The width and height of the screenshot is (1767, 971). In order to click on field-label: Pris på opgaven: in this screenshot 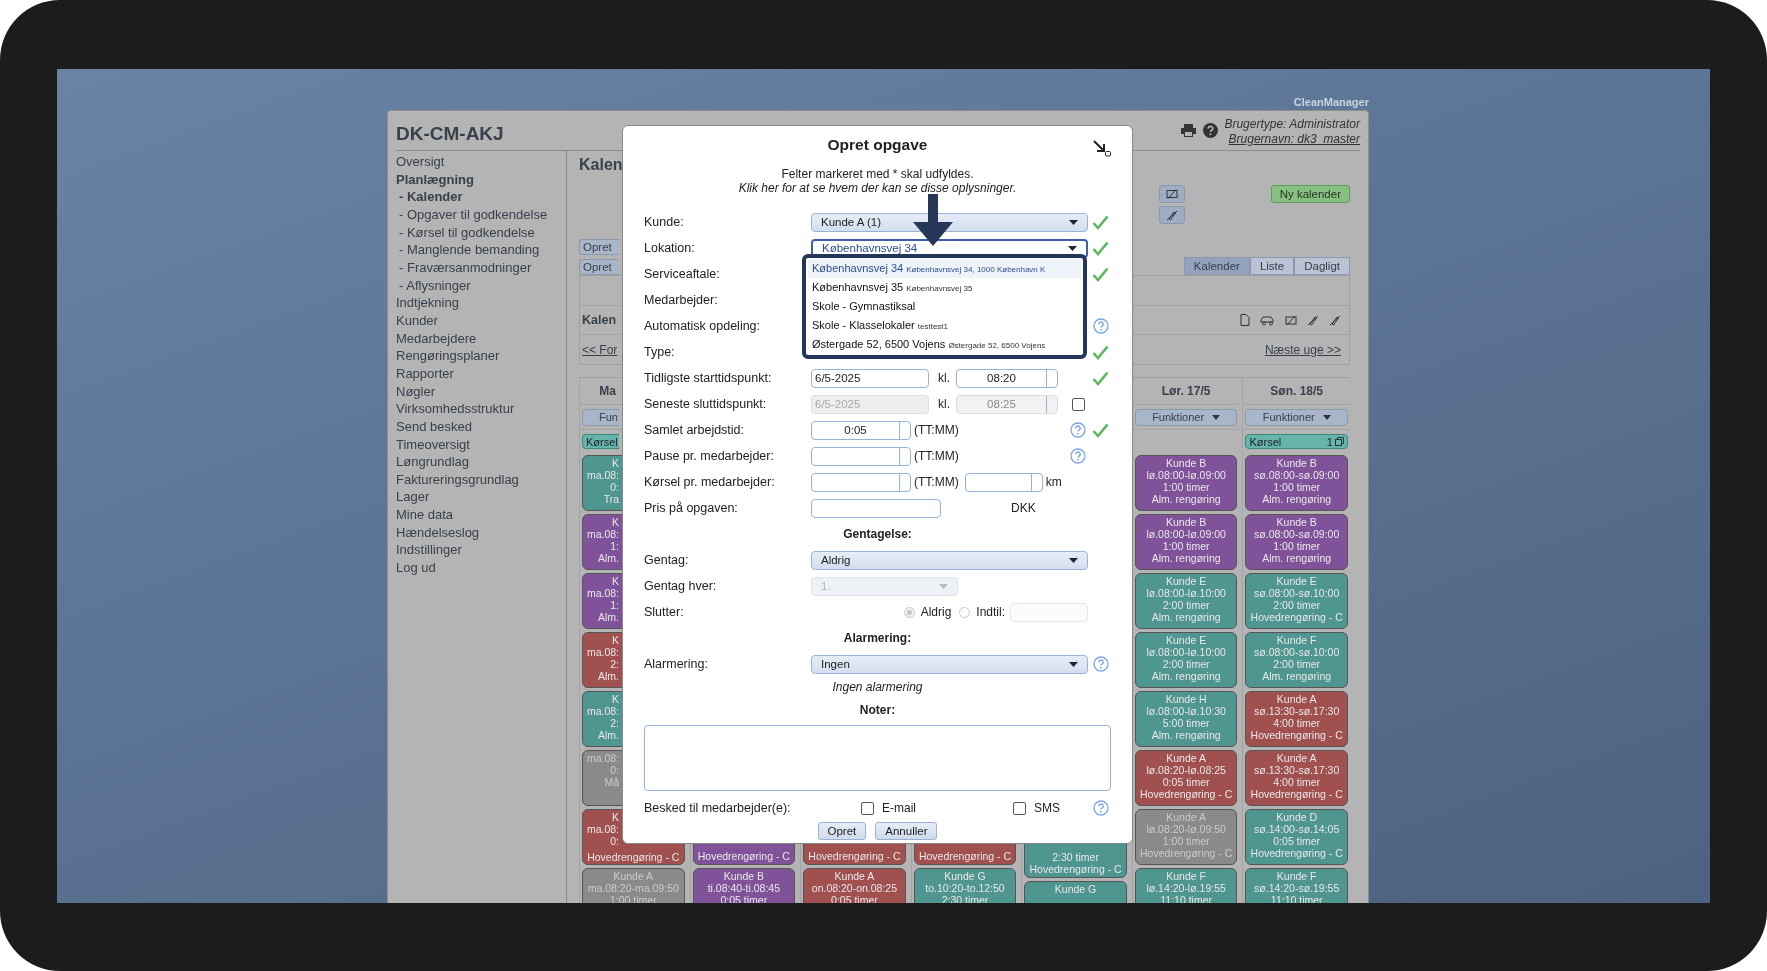, I will do `click(691, 508)`.